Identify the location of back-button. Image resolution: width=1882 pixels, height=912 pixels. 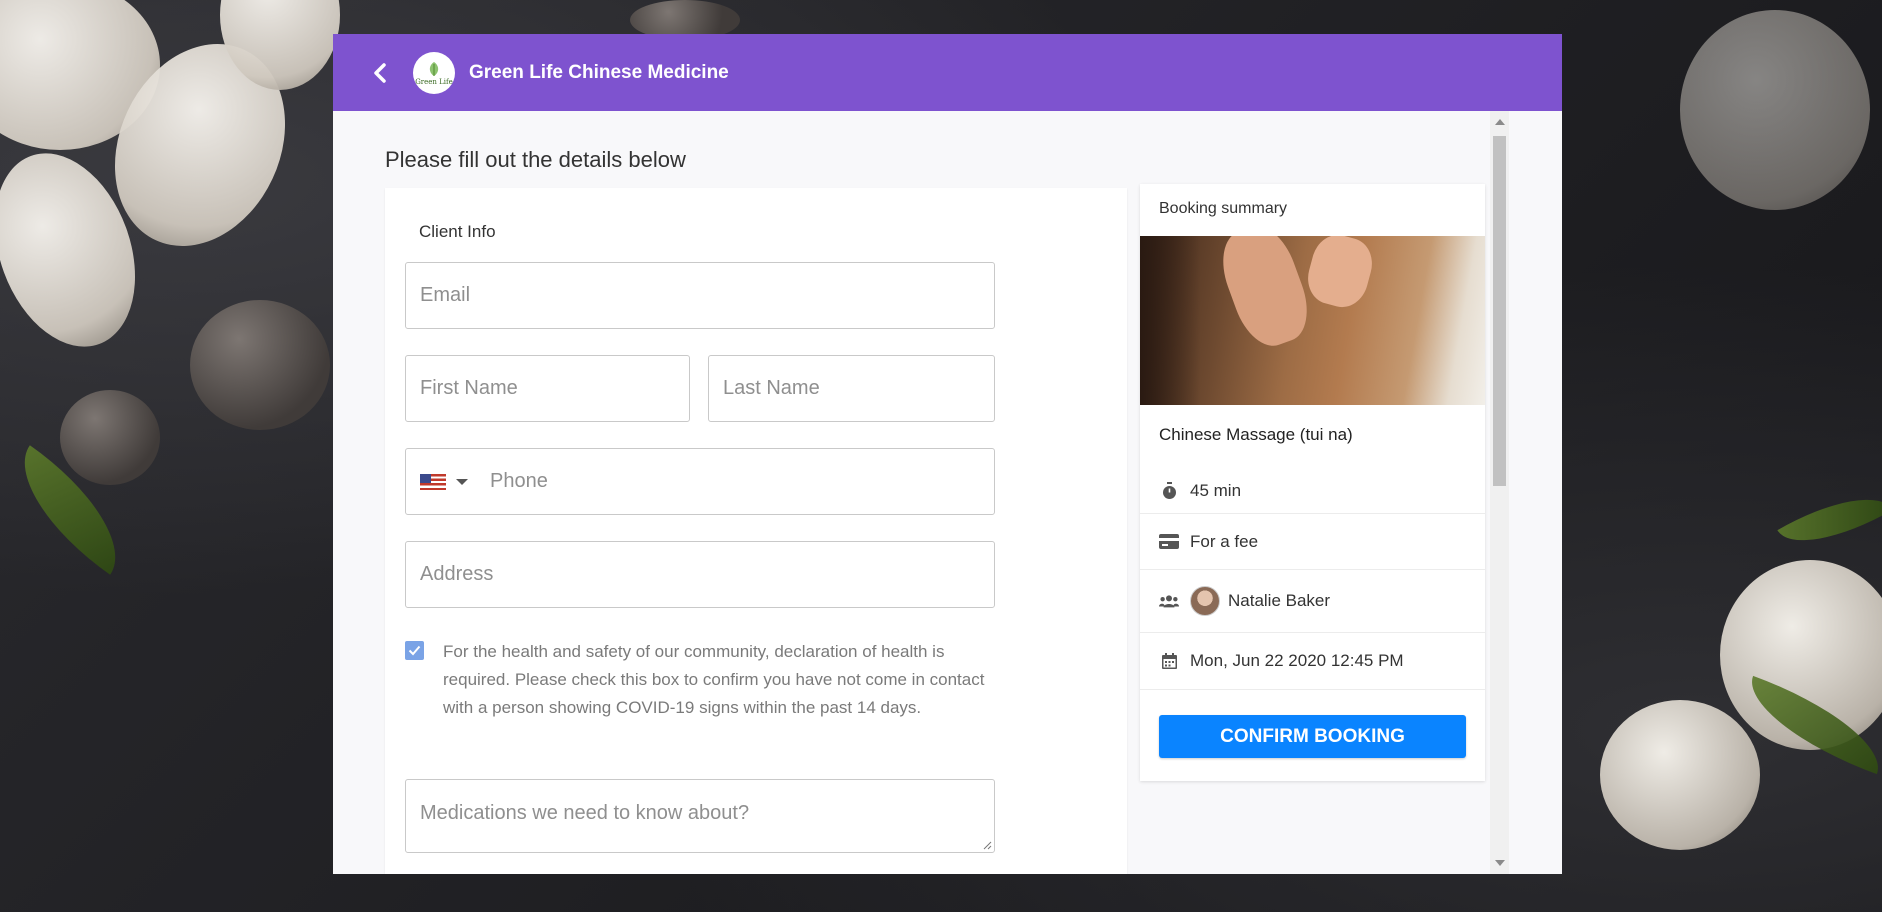
(380, 73).